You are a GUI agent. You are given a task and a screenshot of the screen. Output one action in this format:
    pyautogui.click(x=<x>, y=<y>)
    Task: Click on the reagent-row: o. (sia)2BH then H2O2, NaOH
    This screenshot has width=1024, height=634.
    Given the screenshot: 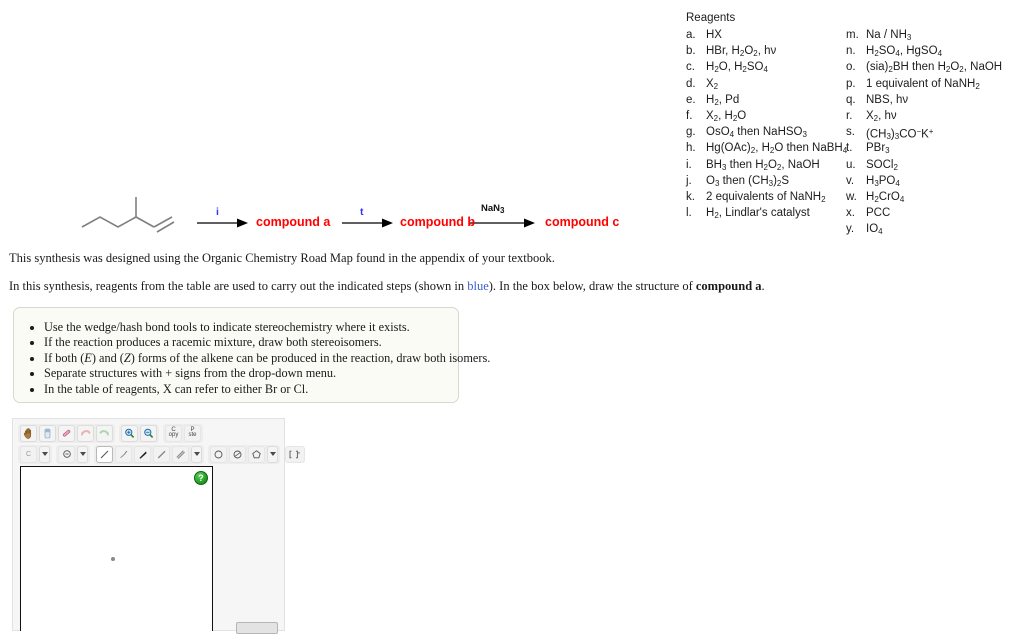 What is the action you would take?
    pyautogui.click(x=932, y=67)
    